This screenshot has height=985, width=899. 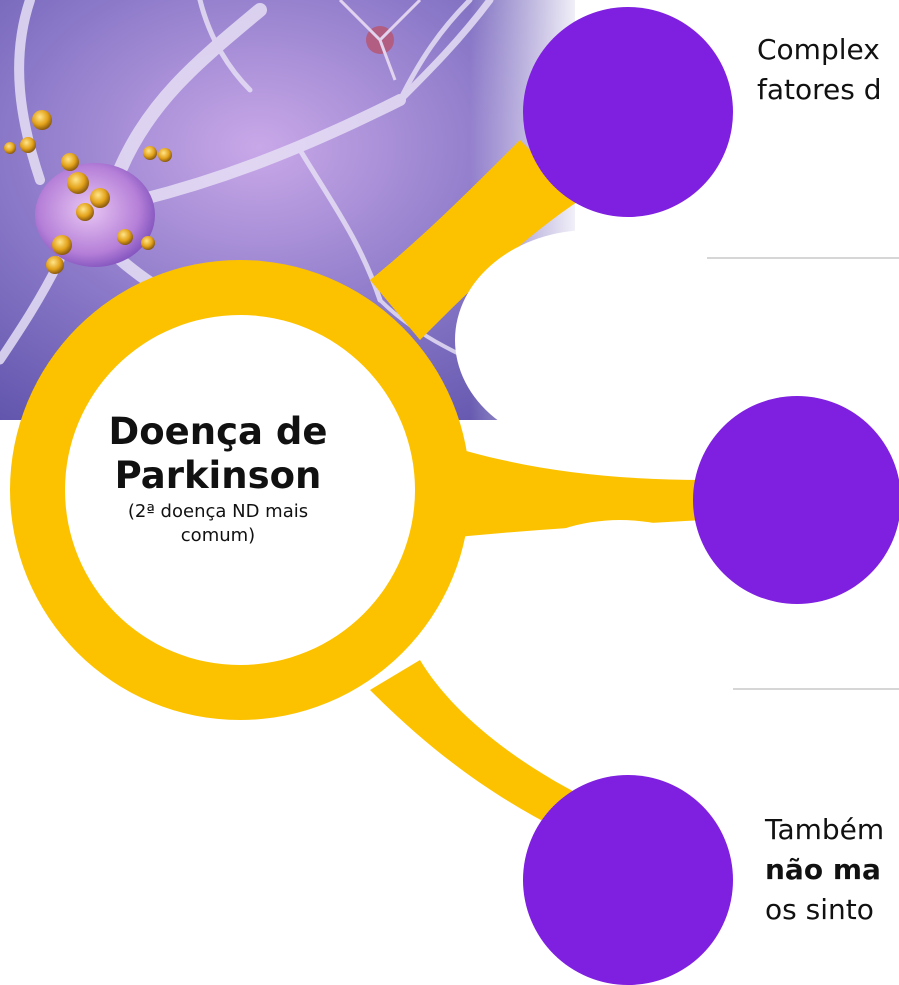 I want to click on node-bottom, so click(x=628, y=880).